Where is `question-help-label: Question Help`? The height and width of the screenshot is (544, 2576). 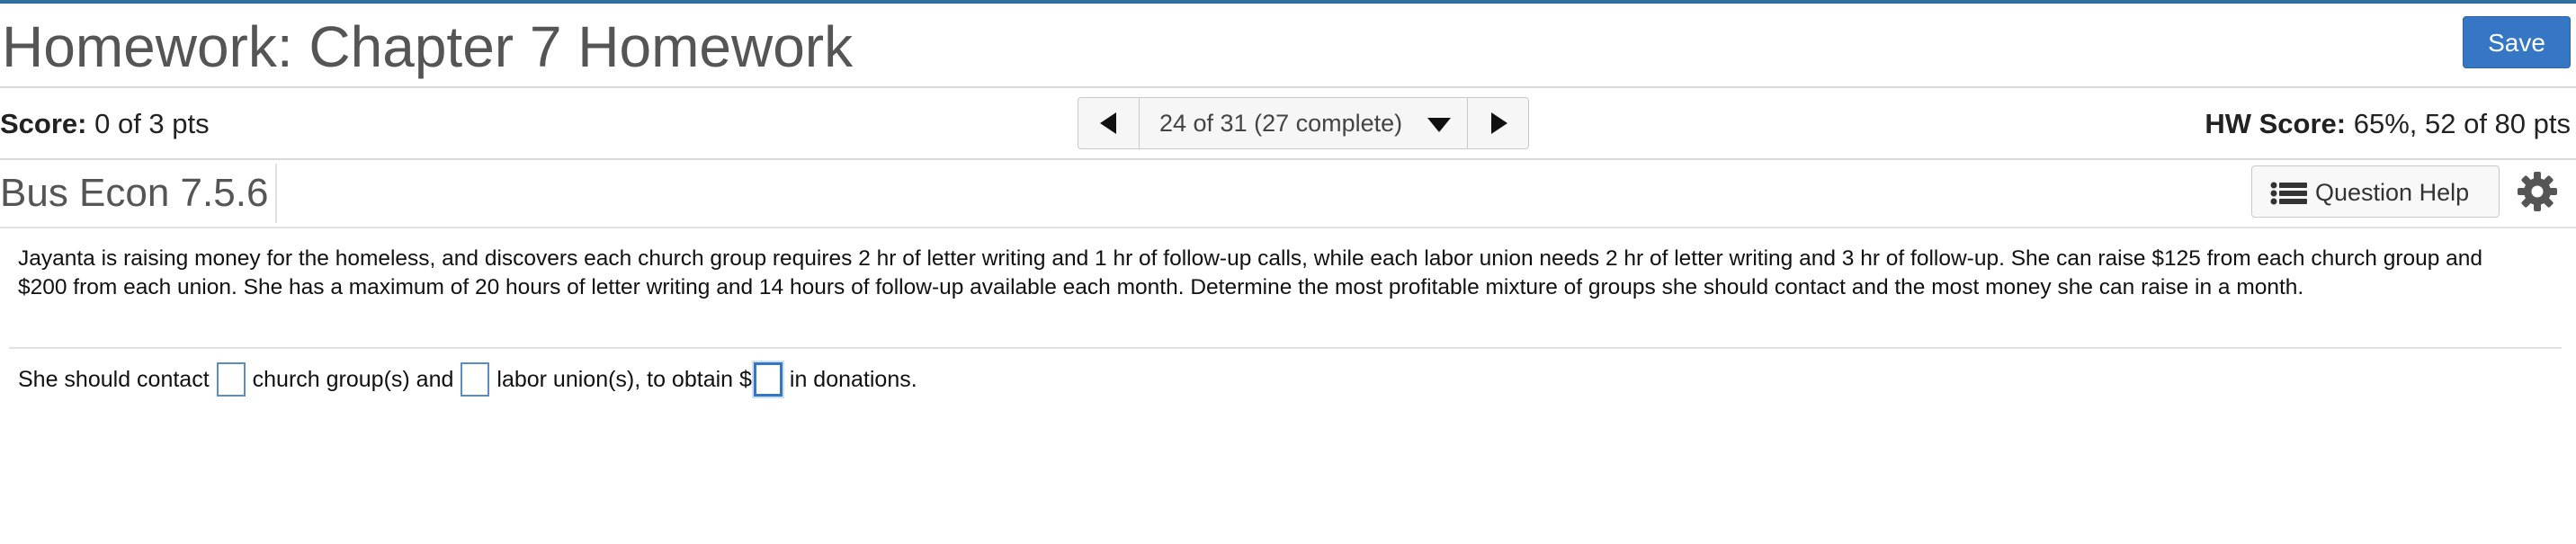
question-help-label: Question Help is located at coordinates (2392, 192).